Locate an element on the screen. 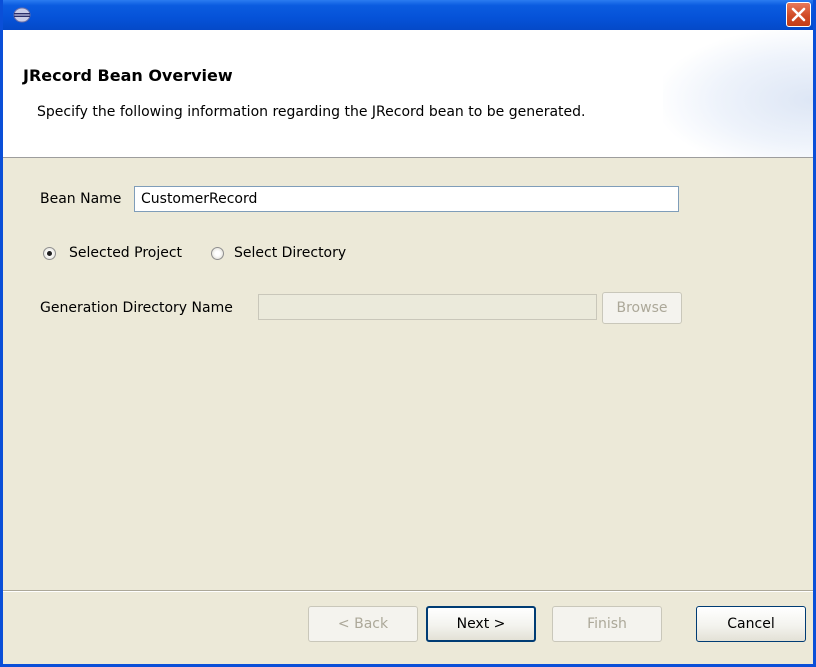 This screenshot has height=667, width=816. generation-directory-label: Generation Directory Name is located at coordinates (136, 308).